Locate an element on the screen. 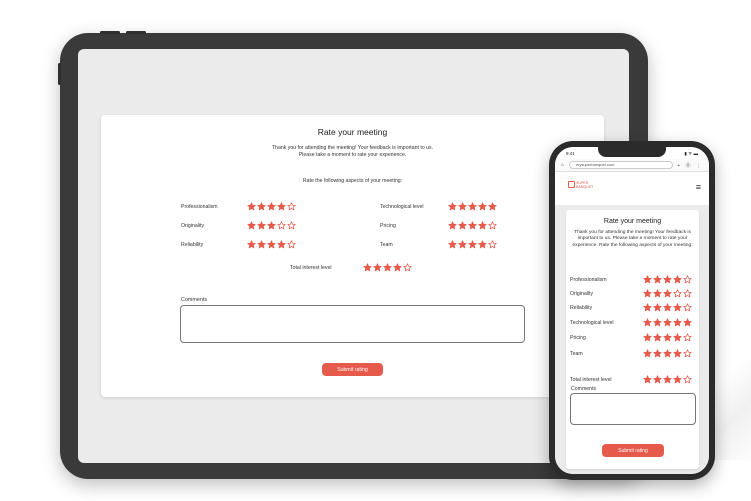 Image resolution: width=751 pixels, height=501 pixels. phone-star-rating-total is located at coordinates (667, 379).